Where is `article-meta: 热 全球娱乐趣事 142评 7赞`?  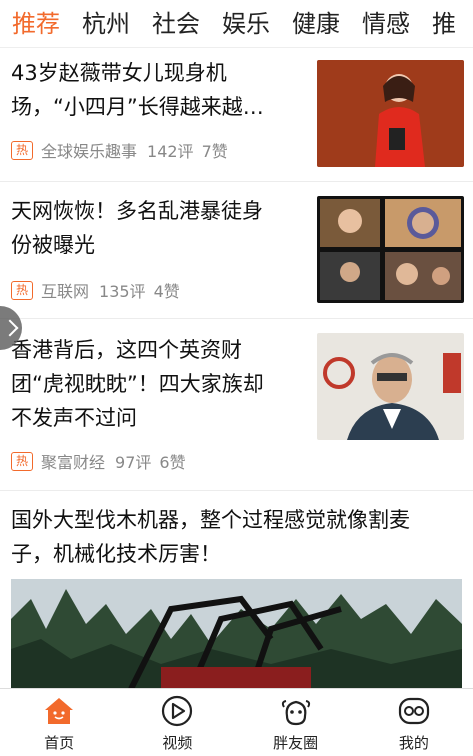
article-meta: 热 全球娱乐趣事 142评 7赞 is located at coordinates (119, 150).